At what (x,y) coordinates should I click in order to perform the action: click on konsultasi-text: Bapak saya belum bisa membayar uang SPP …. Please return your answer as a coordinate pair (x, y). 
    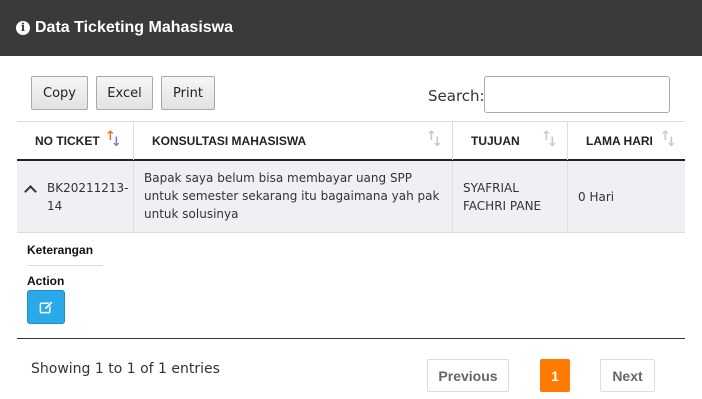
    Looking at the image, I should click on (292, 196).